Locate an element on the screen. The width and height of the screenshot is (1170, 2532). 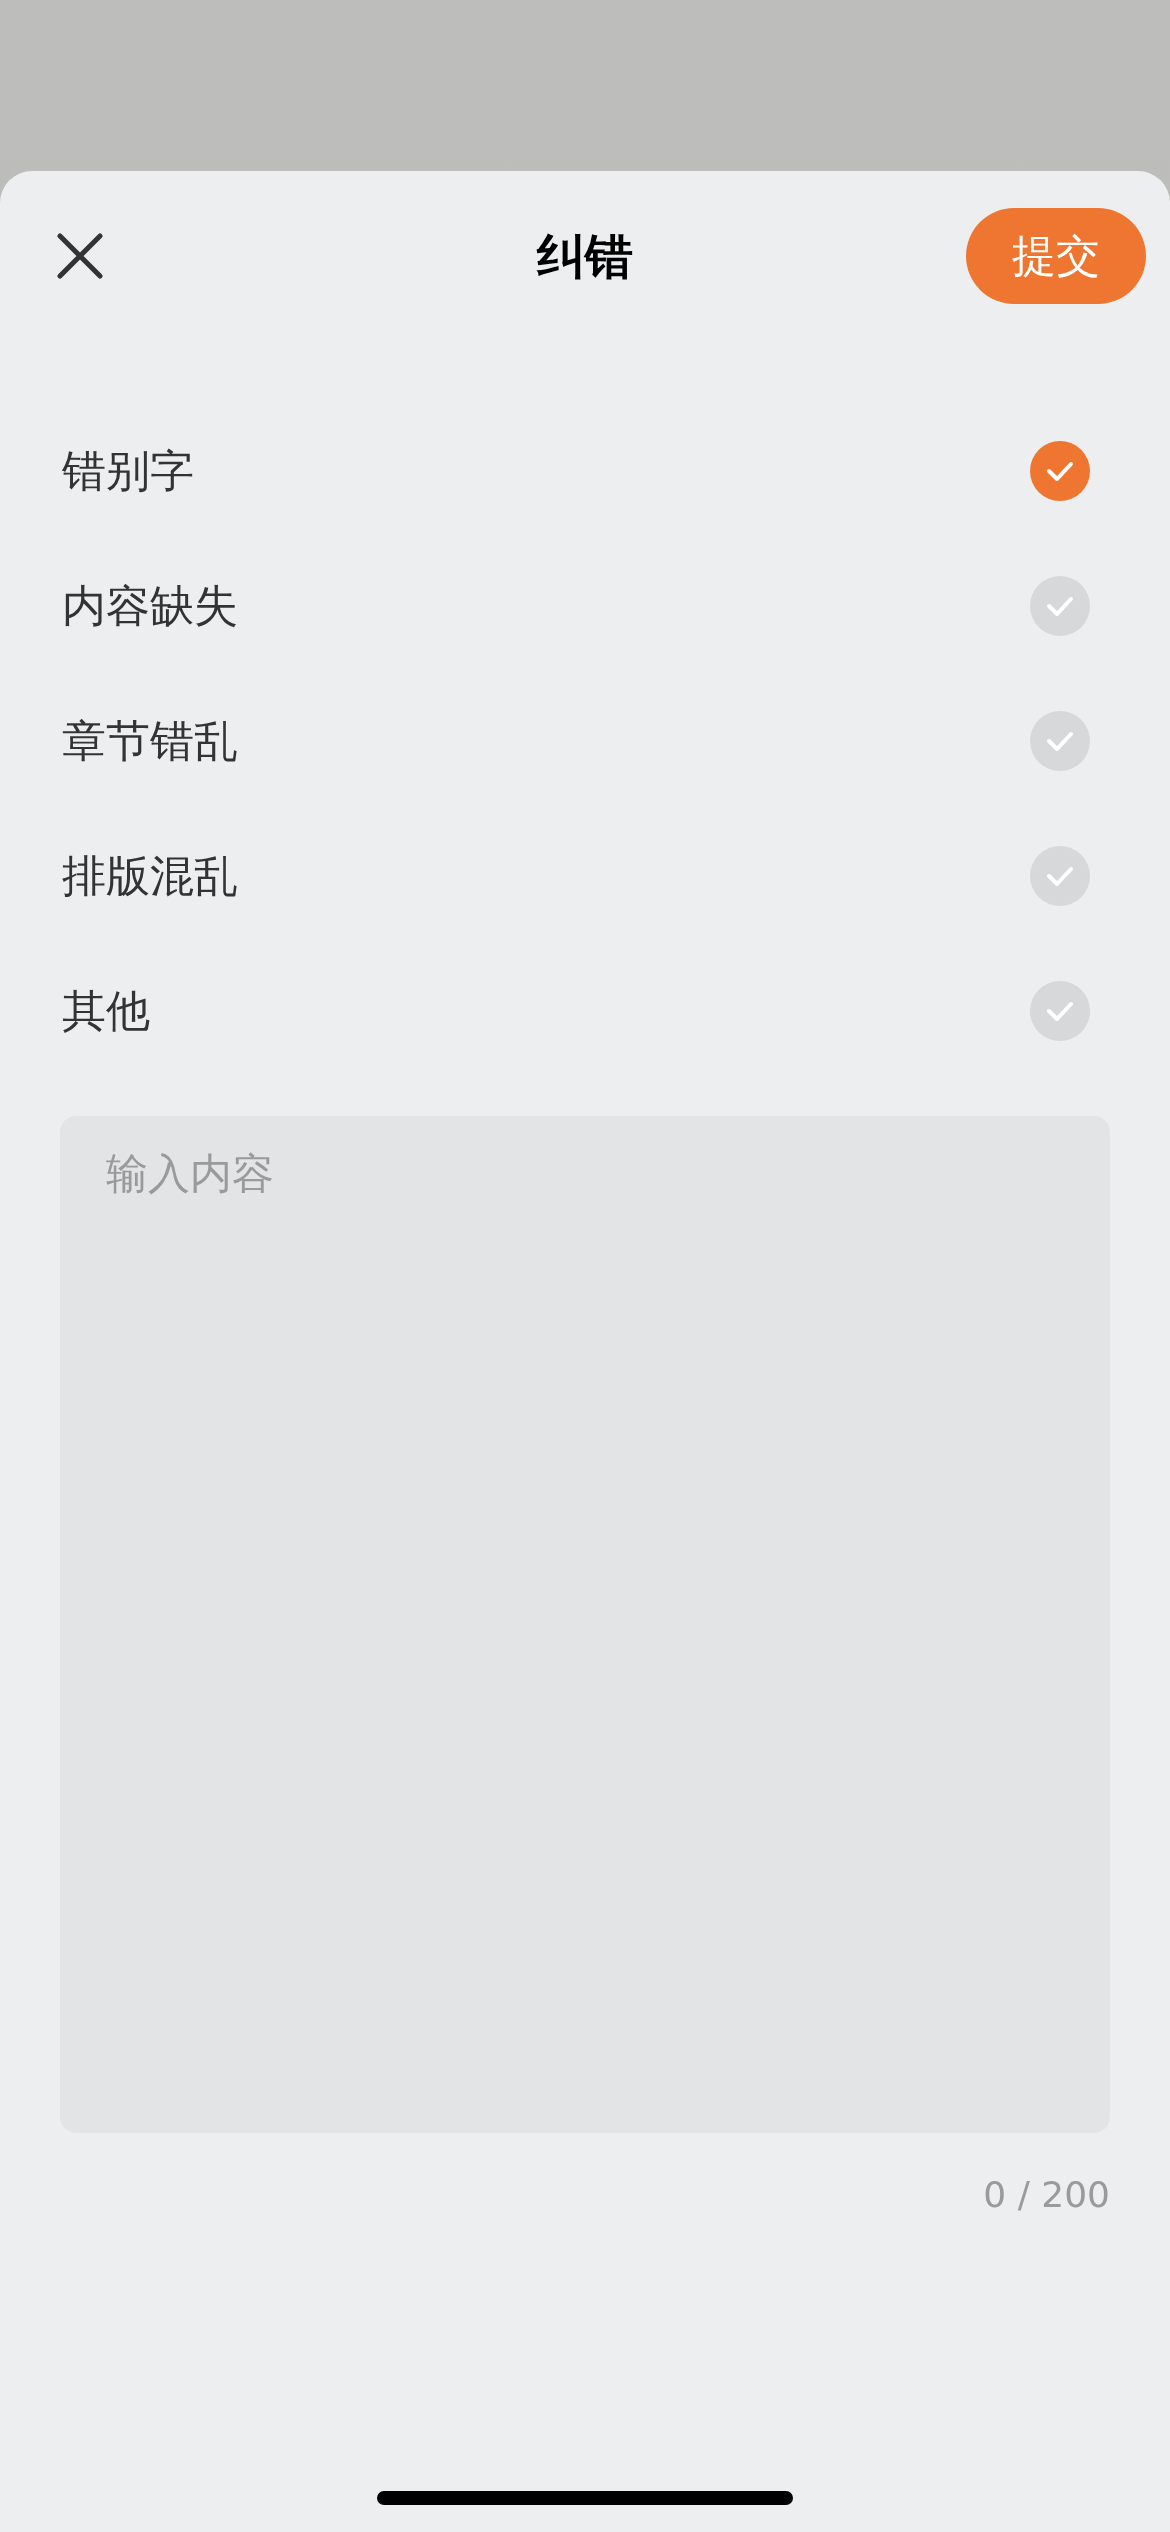
option-label: 错别字 is located at coordinates (128, 470).